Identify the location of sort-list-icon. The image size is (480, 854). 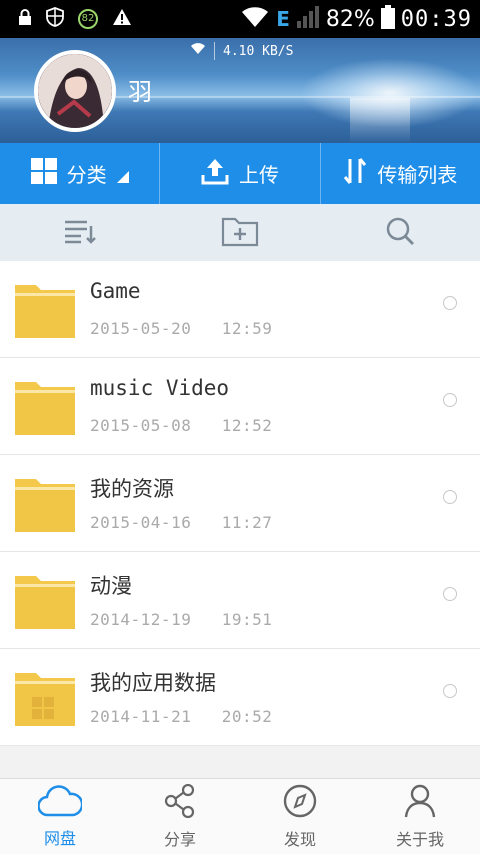
(80, 233).